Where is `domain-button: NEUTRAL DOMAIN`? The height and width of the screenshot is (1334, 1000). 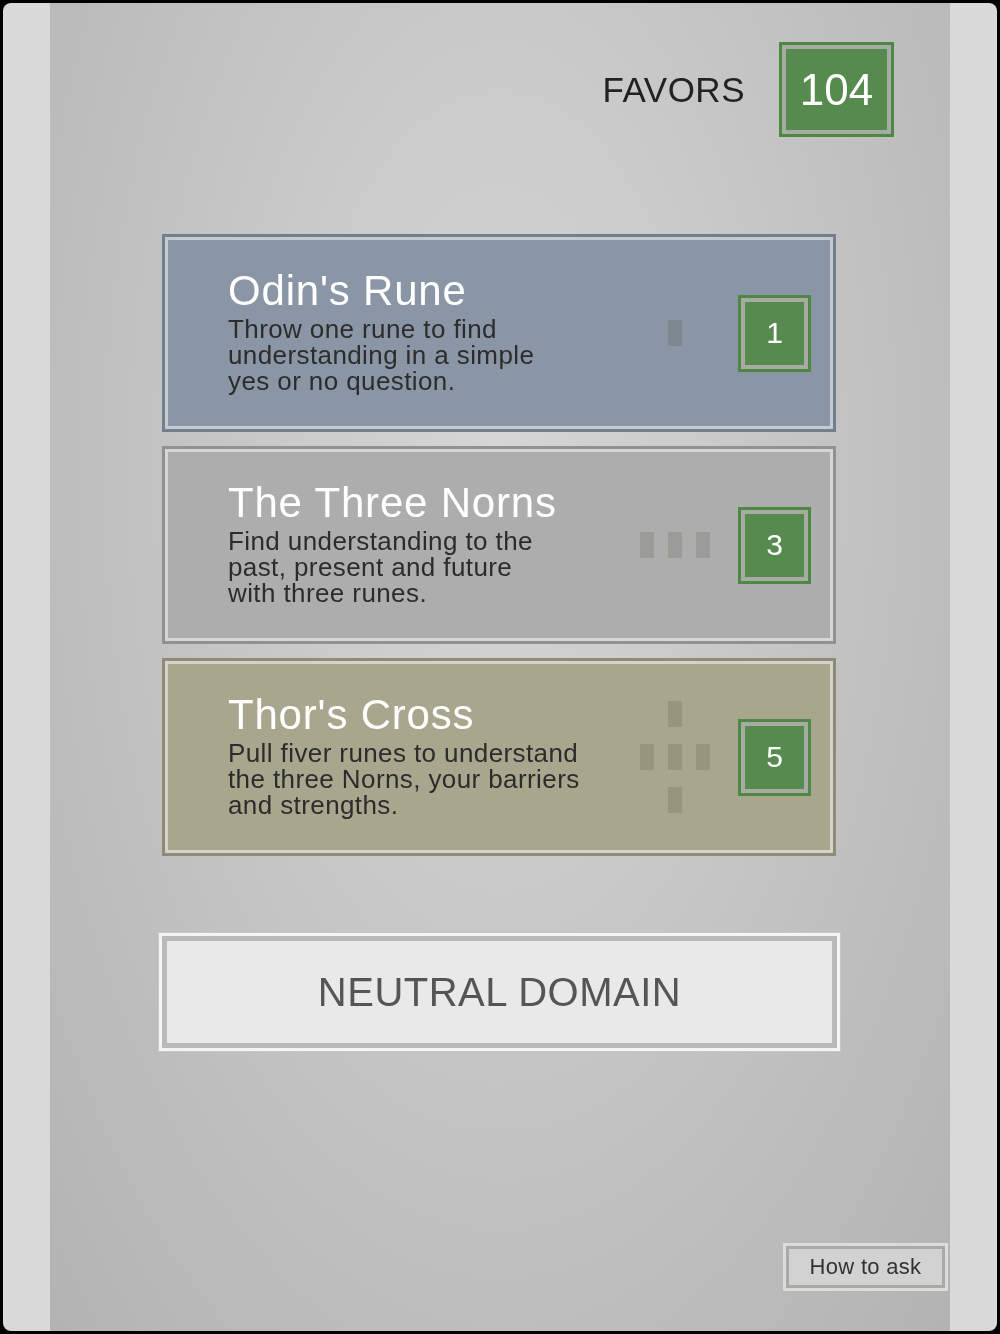
domain-button: NEUTRAL DOMAIN is located at coordinates (499, 992).